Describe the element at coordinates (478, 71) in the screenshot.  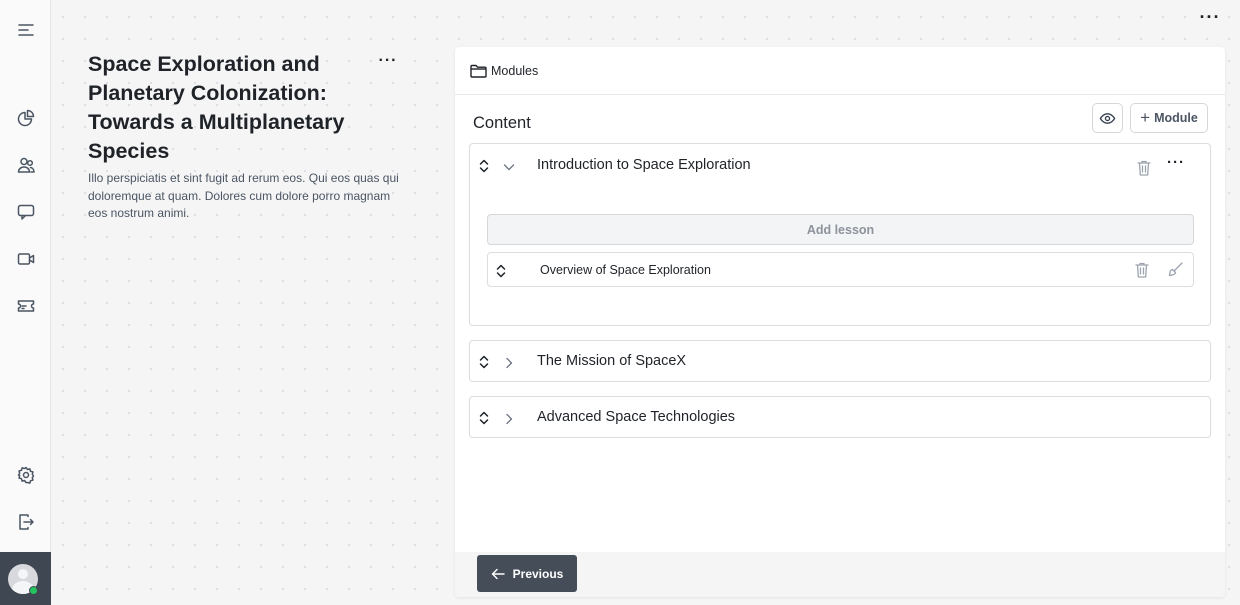
I see `folder-icon` at that location.